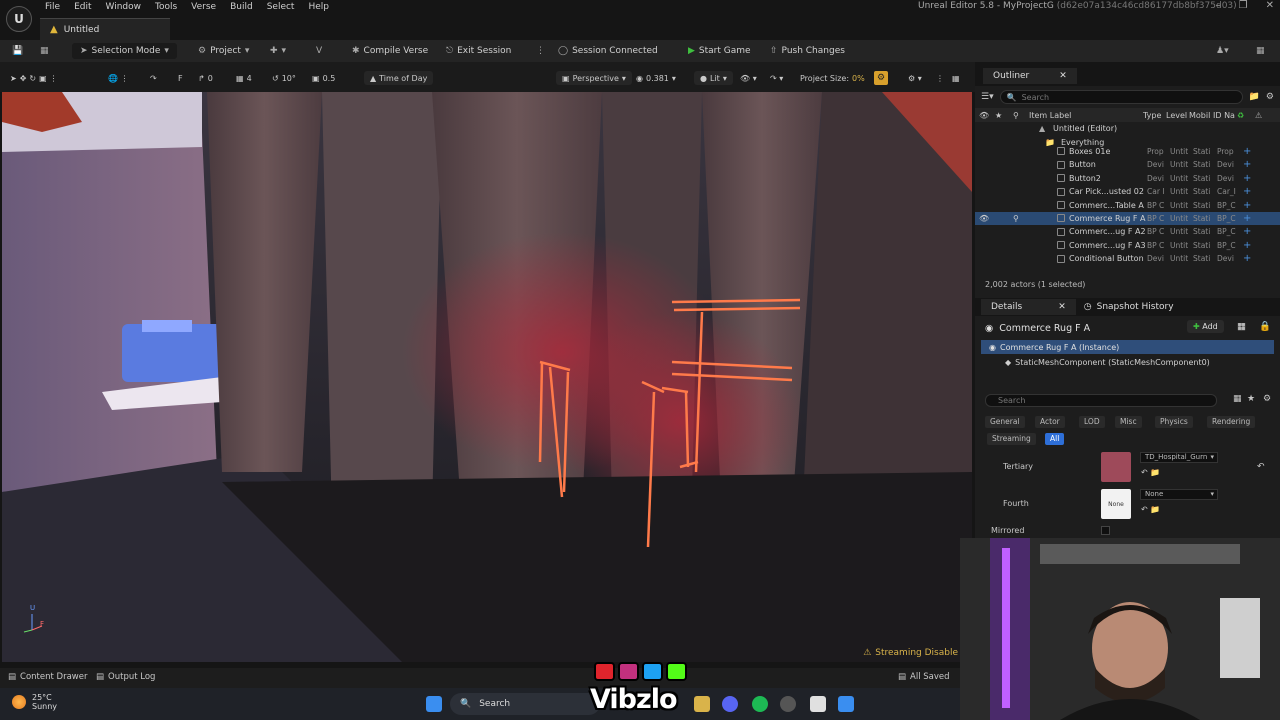  I want to click on outliner-row: Commerc...ug F A3 BP C Untit Stati BP_C +, so click(1127, 245).